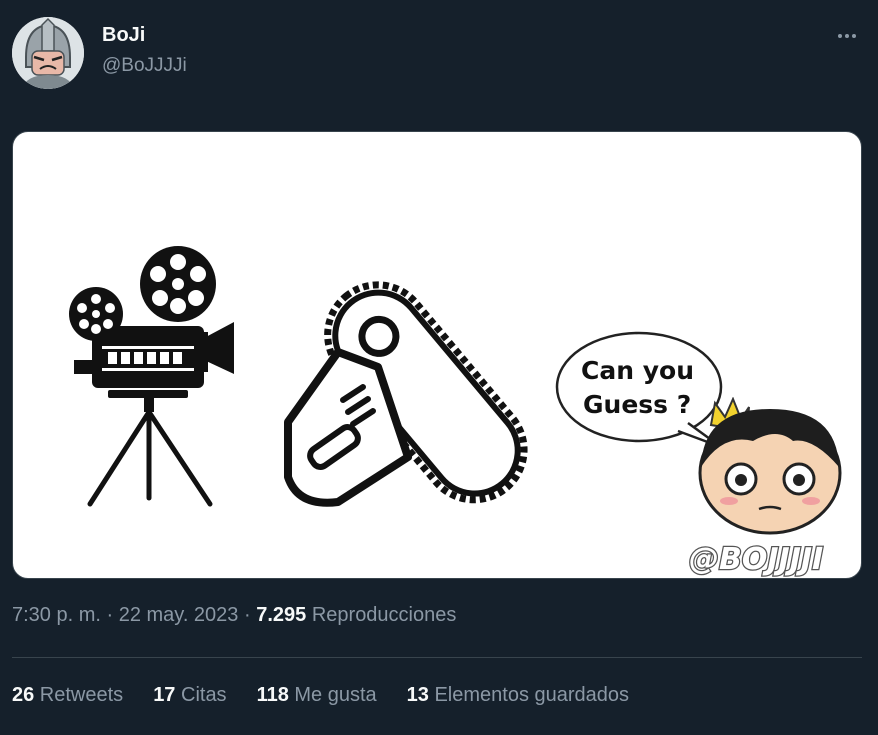  I want to click on bookmarks-label: Elementos guardados, so click(529, 695).